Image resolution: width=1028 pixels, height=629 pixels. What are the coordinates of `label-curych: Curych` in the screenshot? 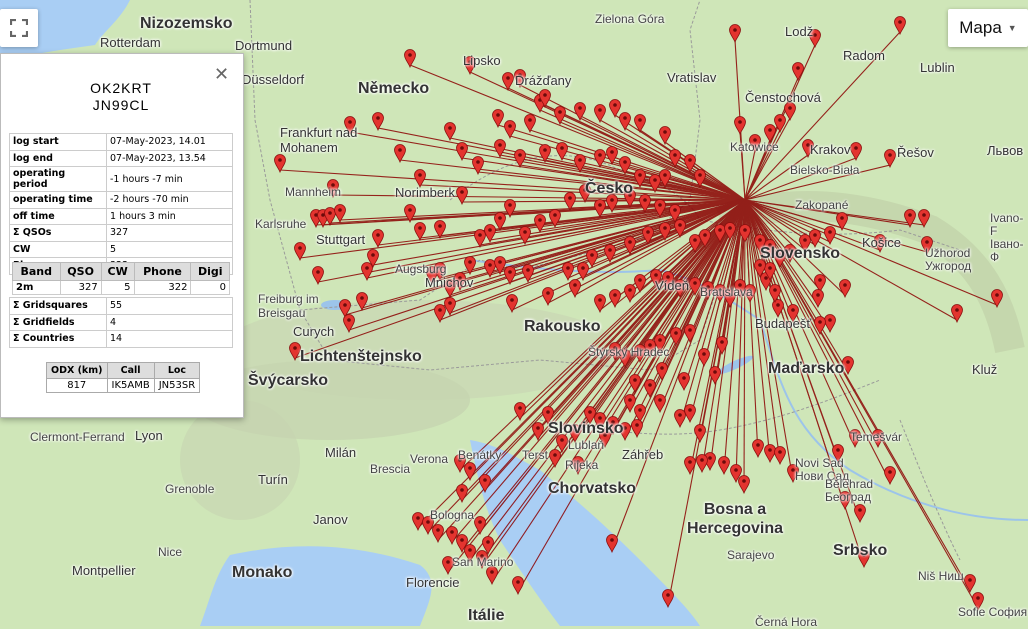 It's located at (314, 331).